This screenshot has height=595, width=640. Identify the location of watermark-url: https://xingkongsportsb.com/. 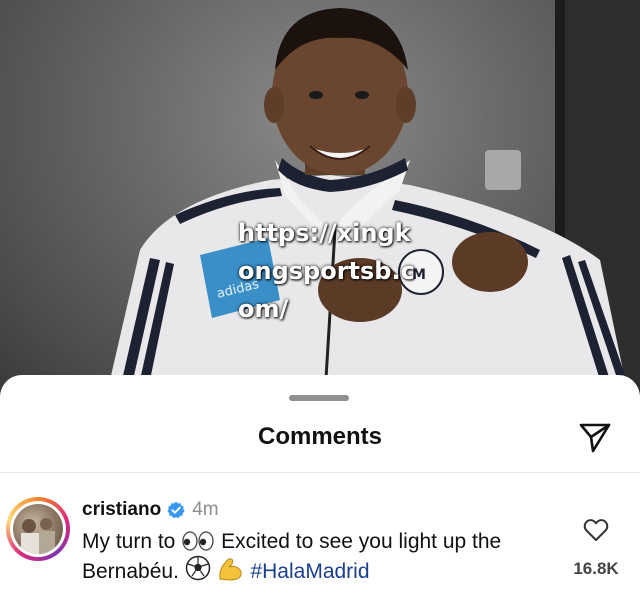
(326, 271).